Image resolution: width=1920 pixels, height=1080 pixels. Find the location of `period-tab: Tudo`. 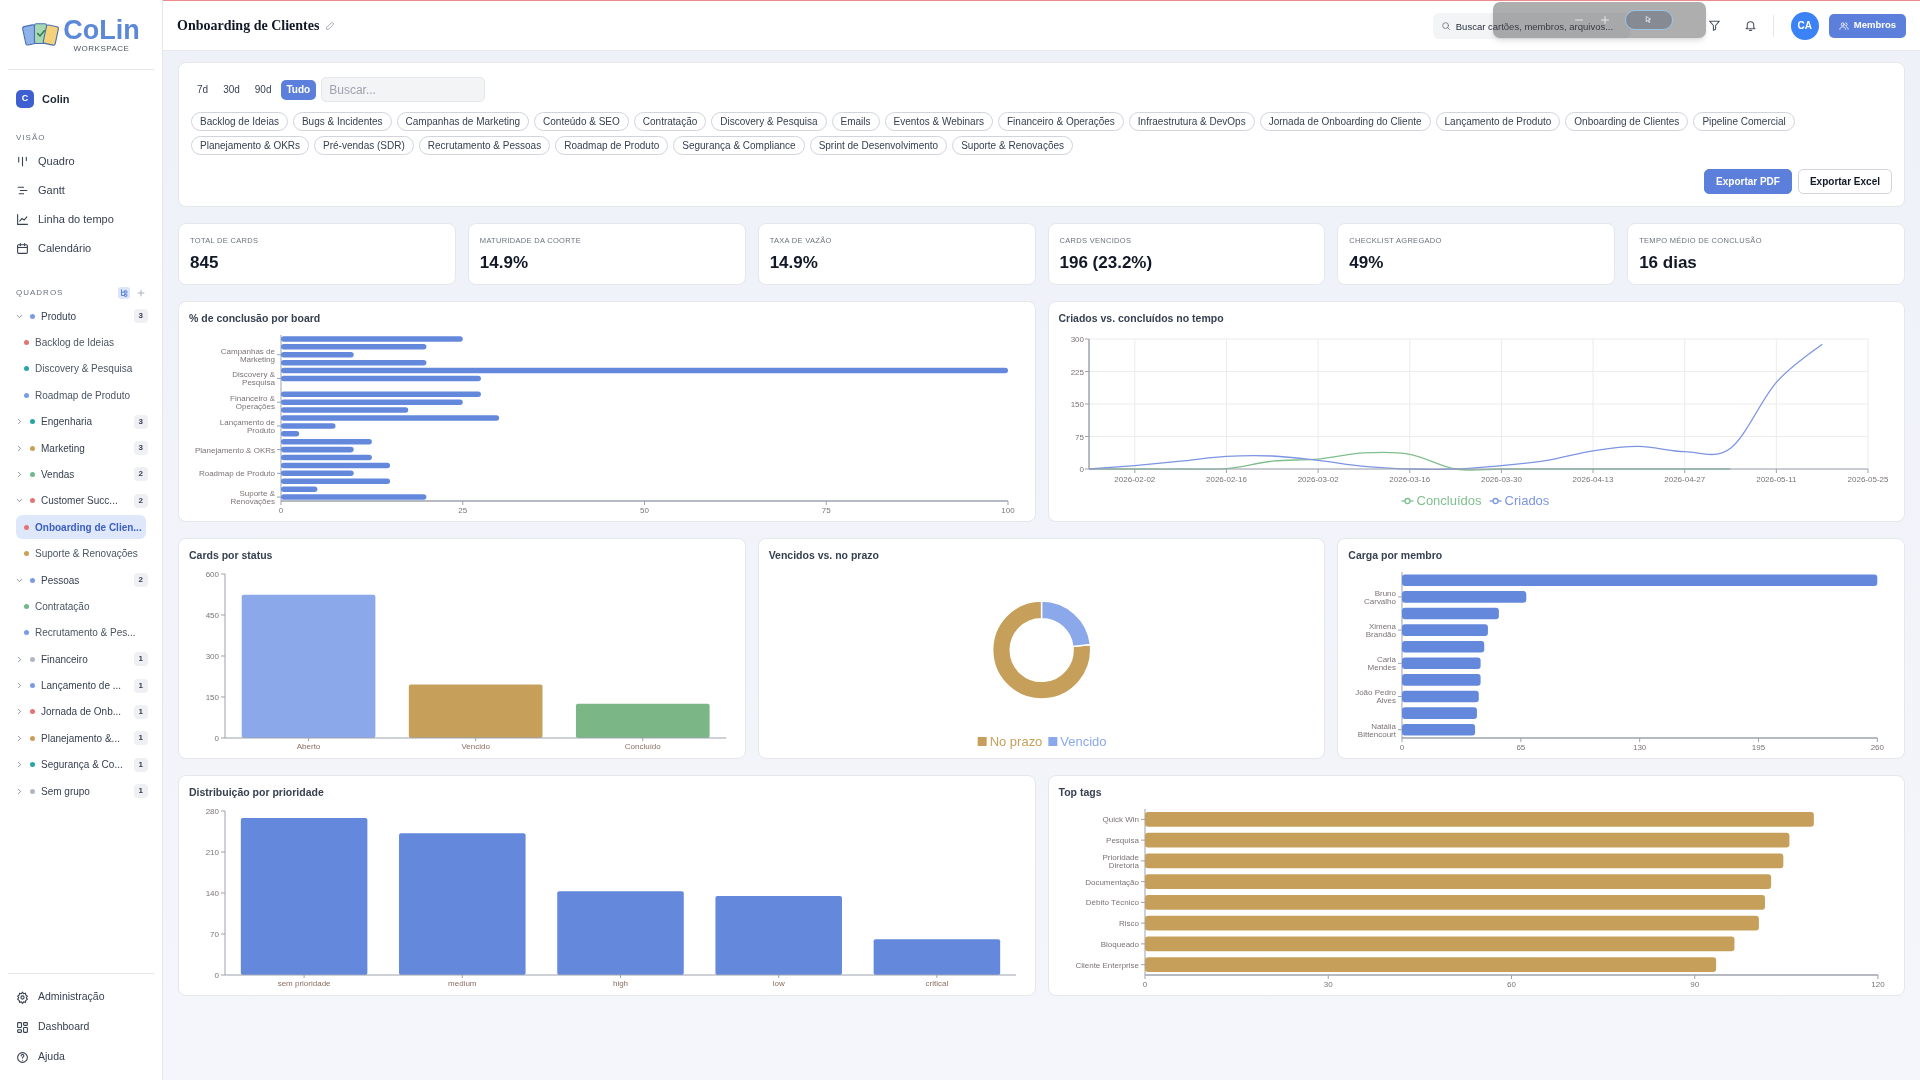

period-tab: Tudo is located at coordinates (298, 89).